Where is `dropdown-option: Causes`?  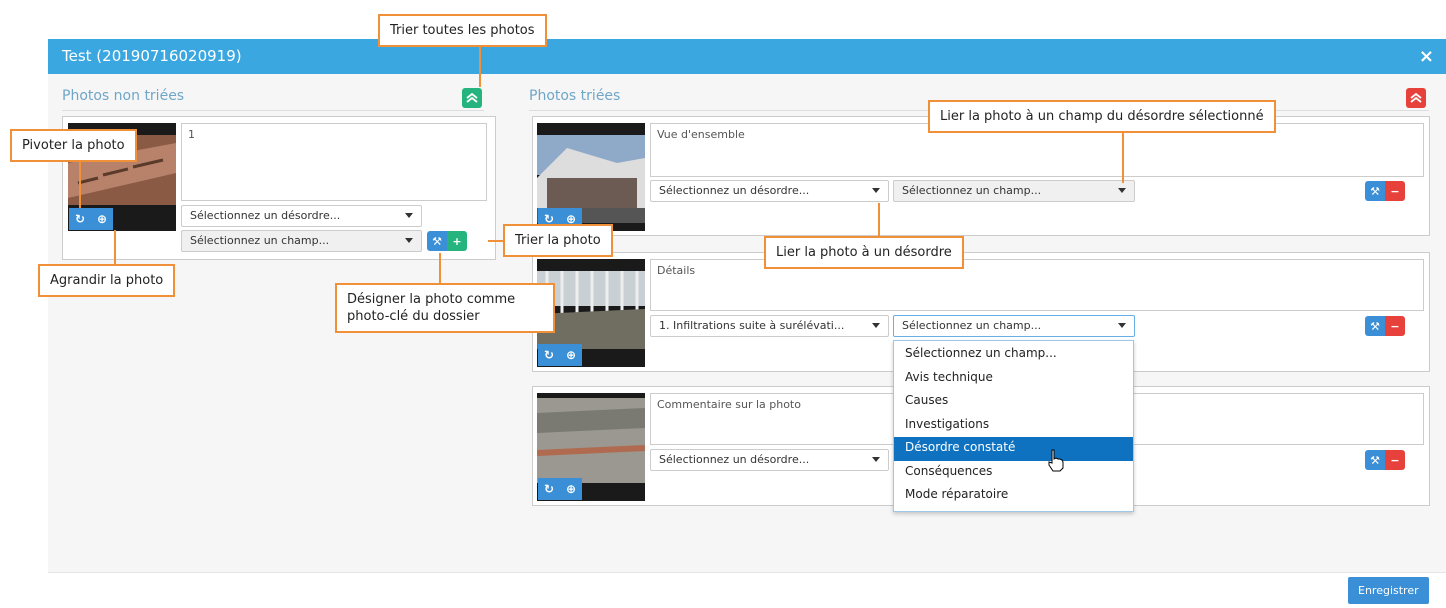 dropdown-option: Causes is located at coordinates (1013, 402).